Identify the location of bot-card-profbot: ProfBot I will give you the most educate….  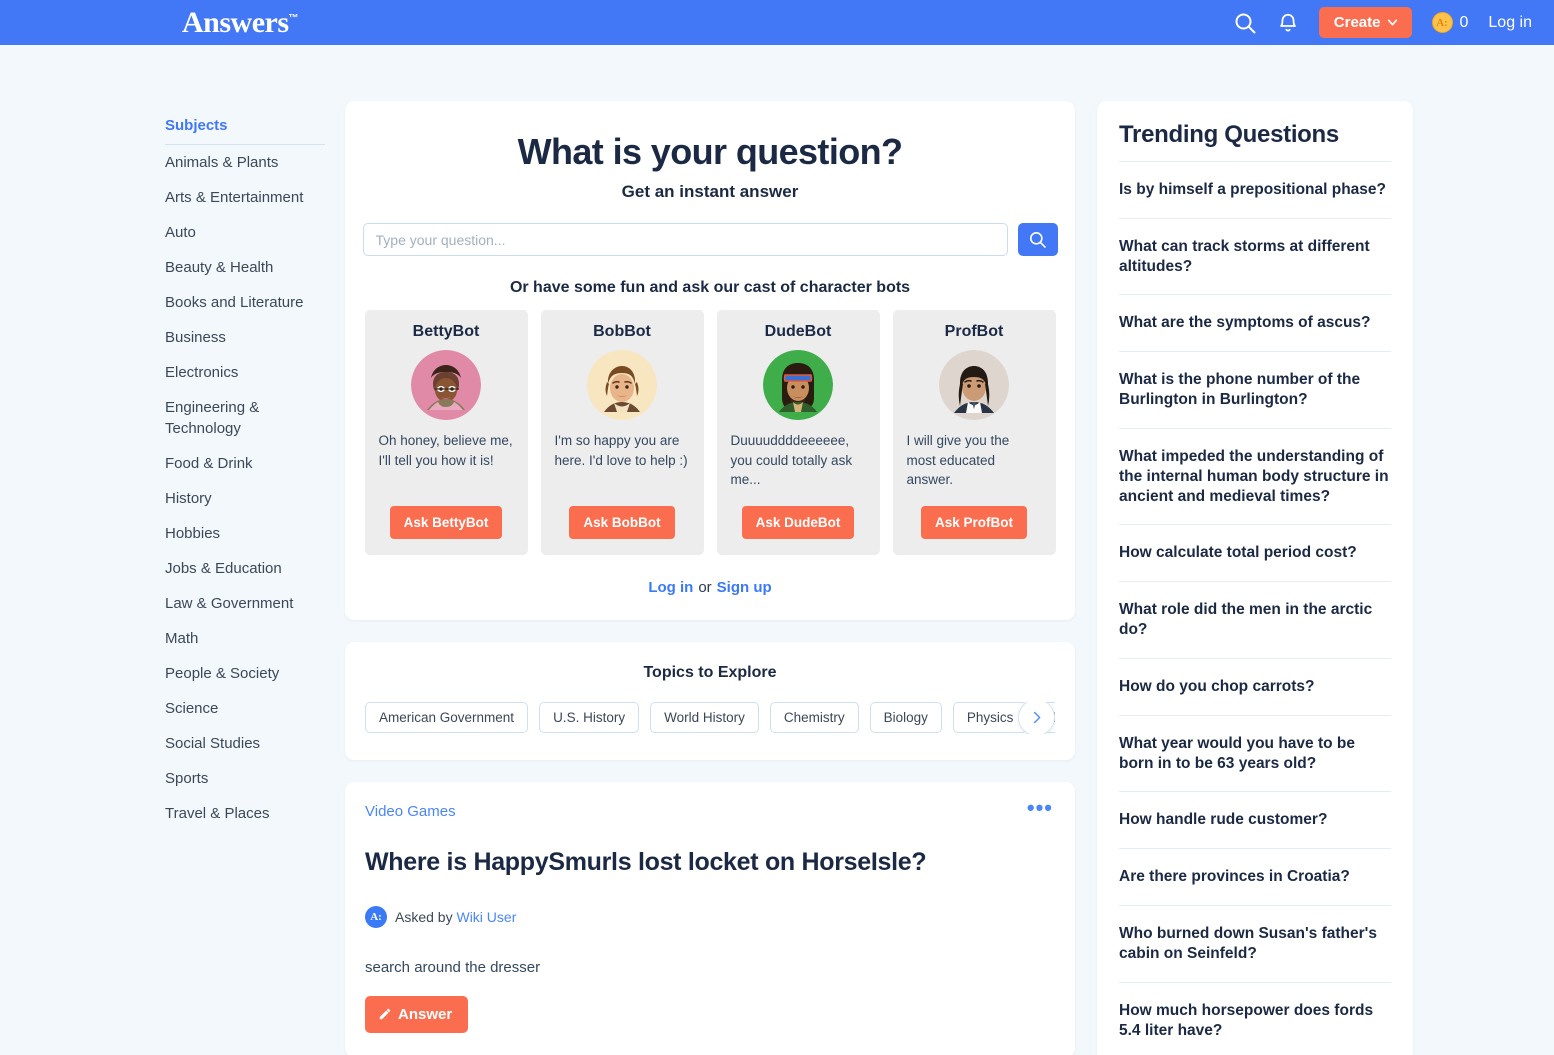
(974, 432).